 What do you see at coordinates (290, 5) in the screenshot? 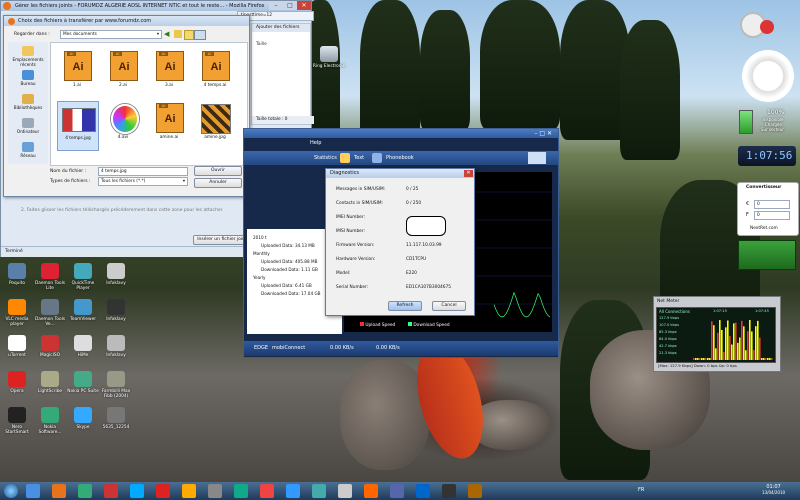
I see `maximize-button: □` at bounding box center [290, 5].